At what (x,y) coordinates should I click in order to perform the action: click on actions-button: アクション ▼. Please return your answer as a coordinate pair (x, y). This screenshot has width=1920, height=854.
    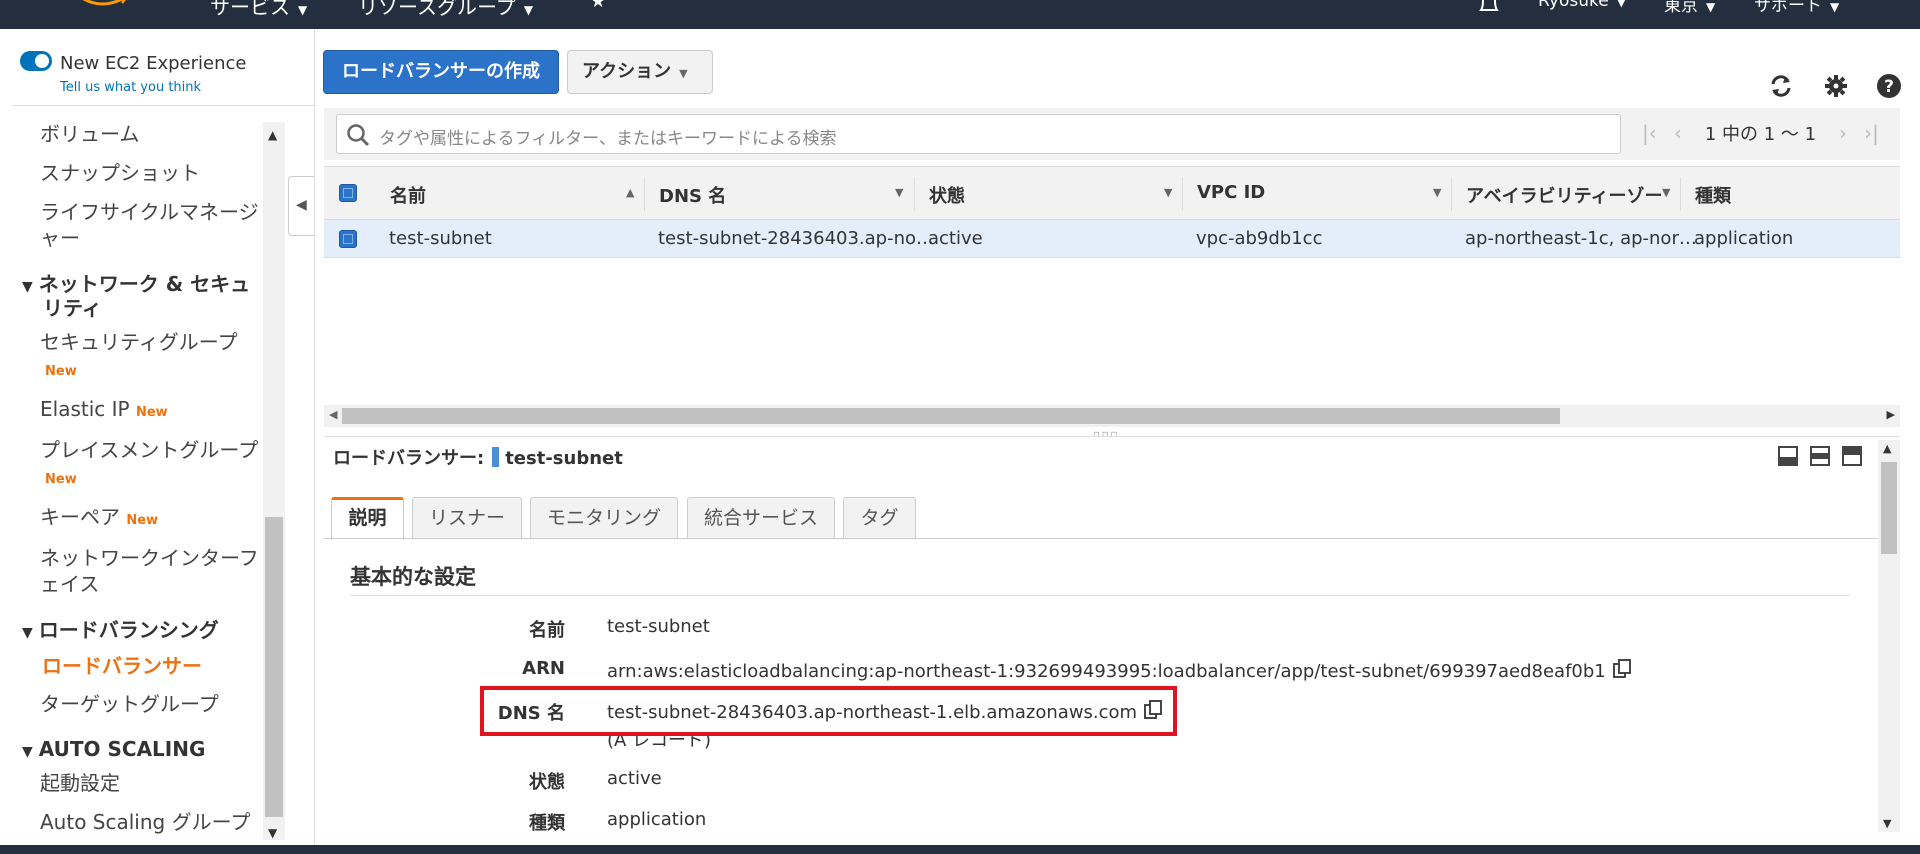
    Looking at the image, I should click on (640, 72).